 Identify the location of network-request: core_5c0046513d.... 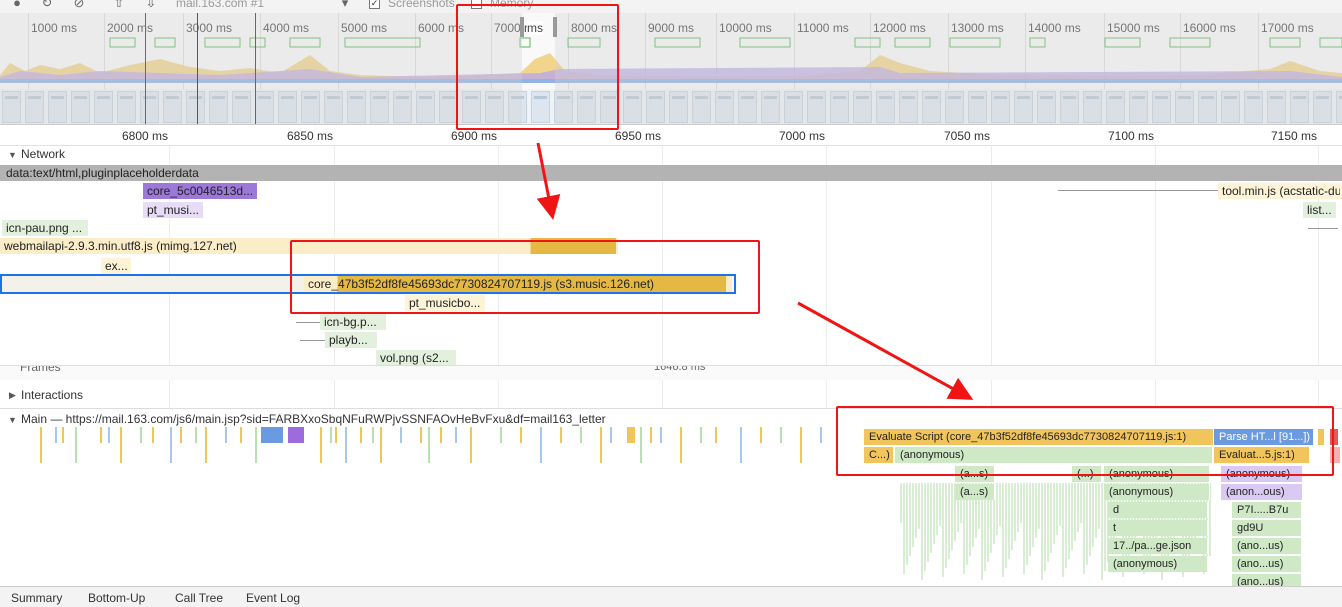
(200, 191).